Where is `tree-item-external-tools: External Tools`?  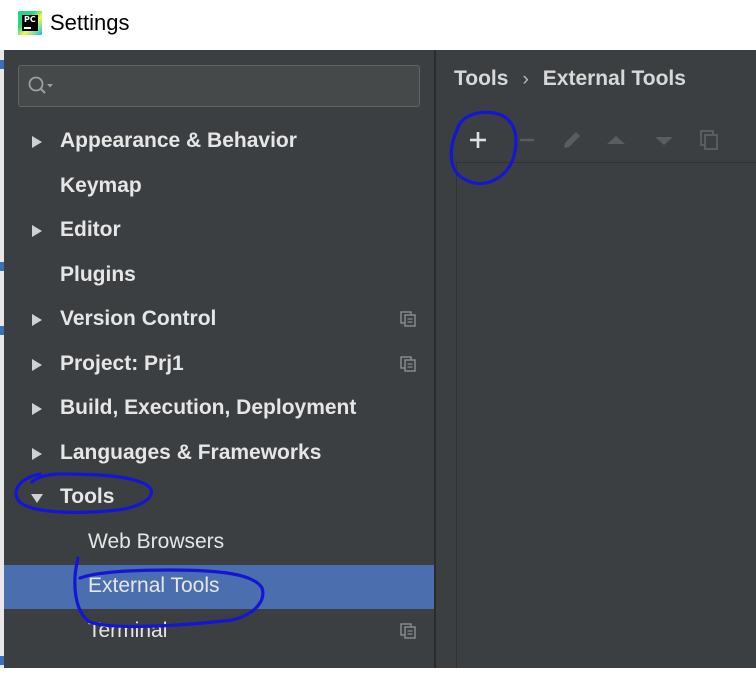 tree-item-external-tools: External Tools is located at coordinates (219, 587).